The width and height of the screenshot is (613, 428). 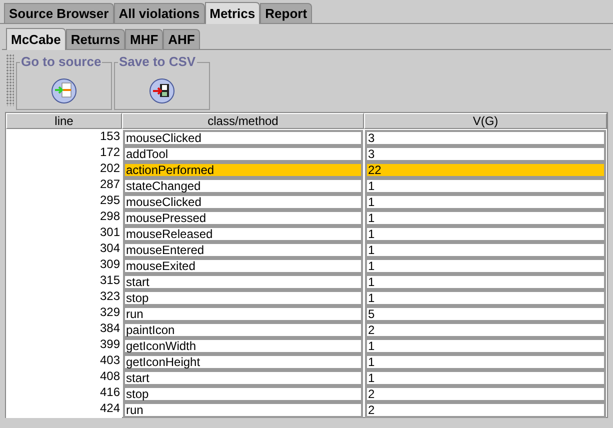 What do you see at coordinates (243, 170) in the screenshot?
I see `table-cell: actionPerformed` at bounding box center [243, 170].